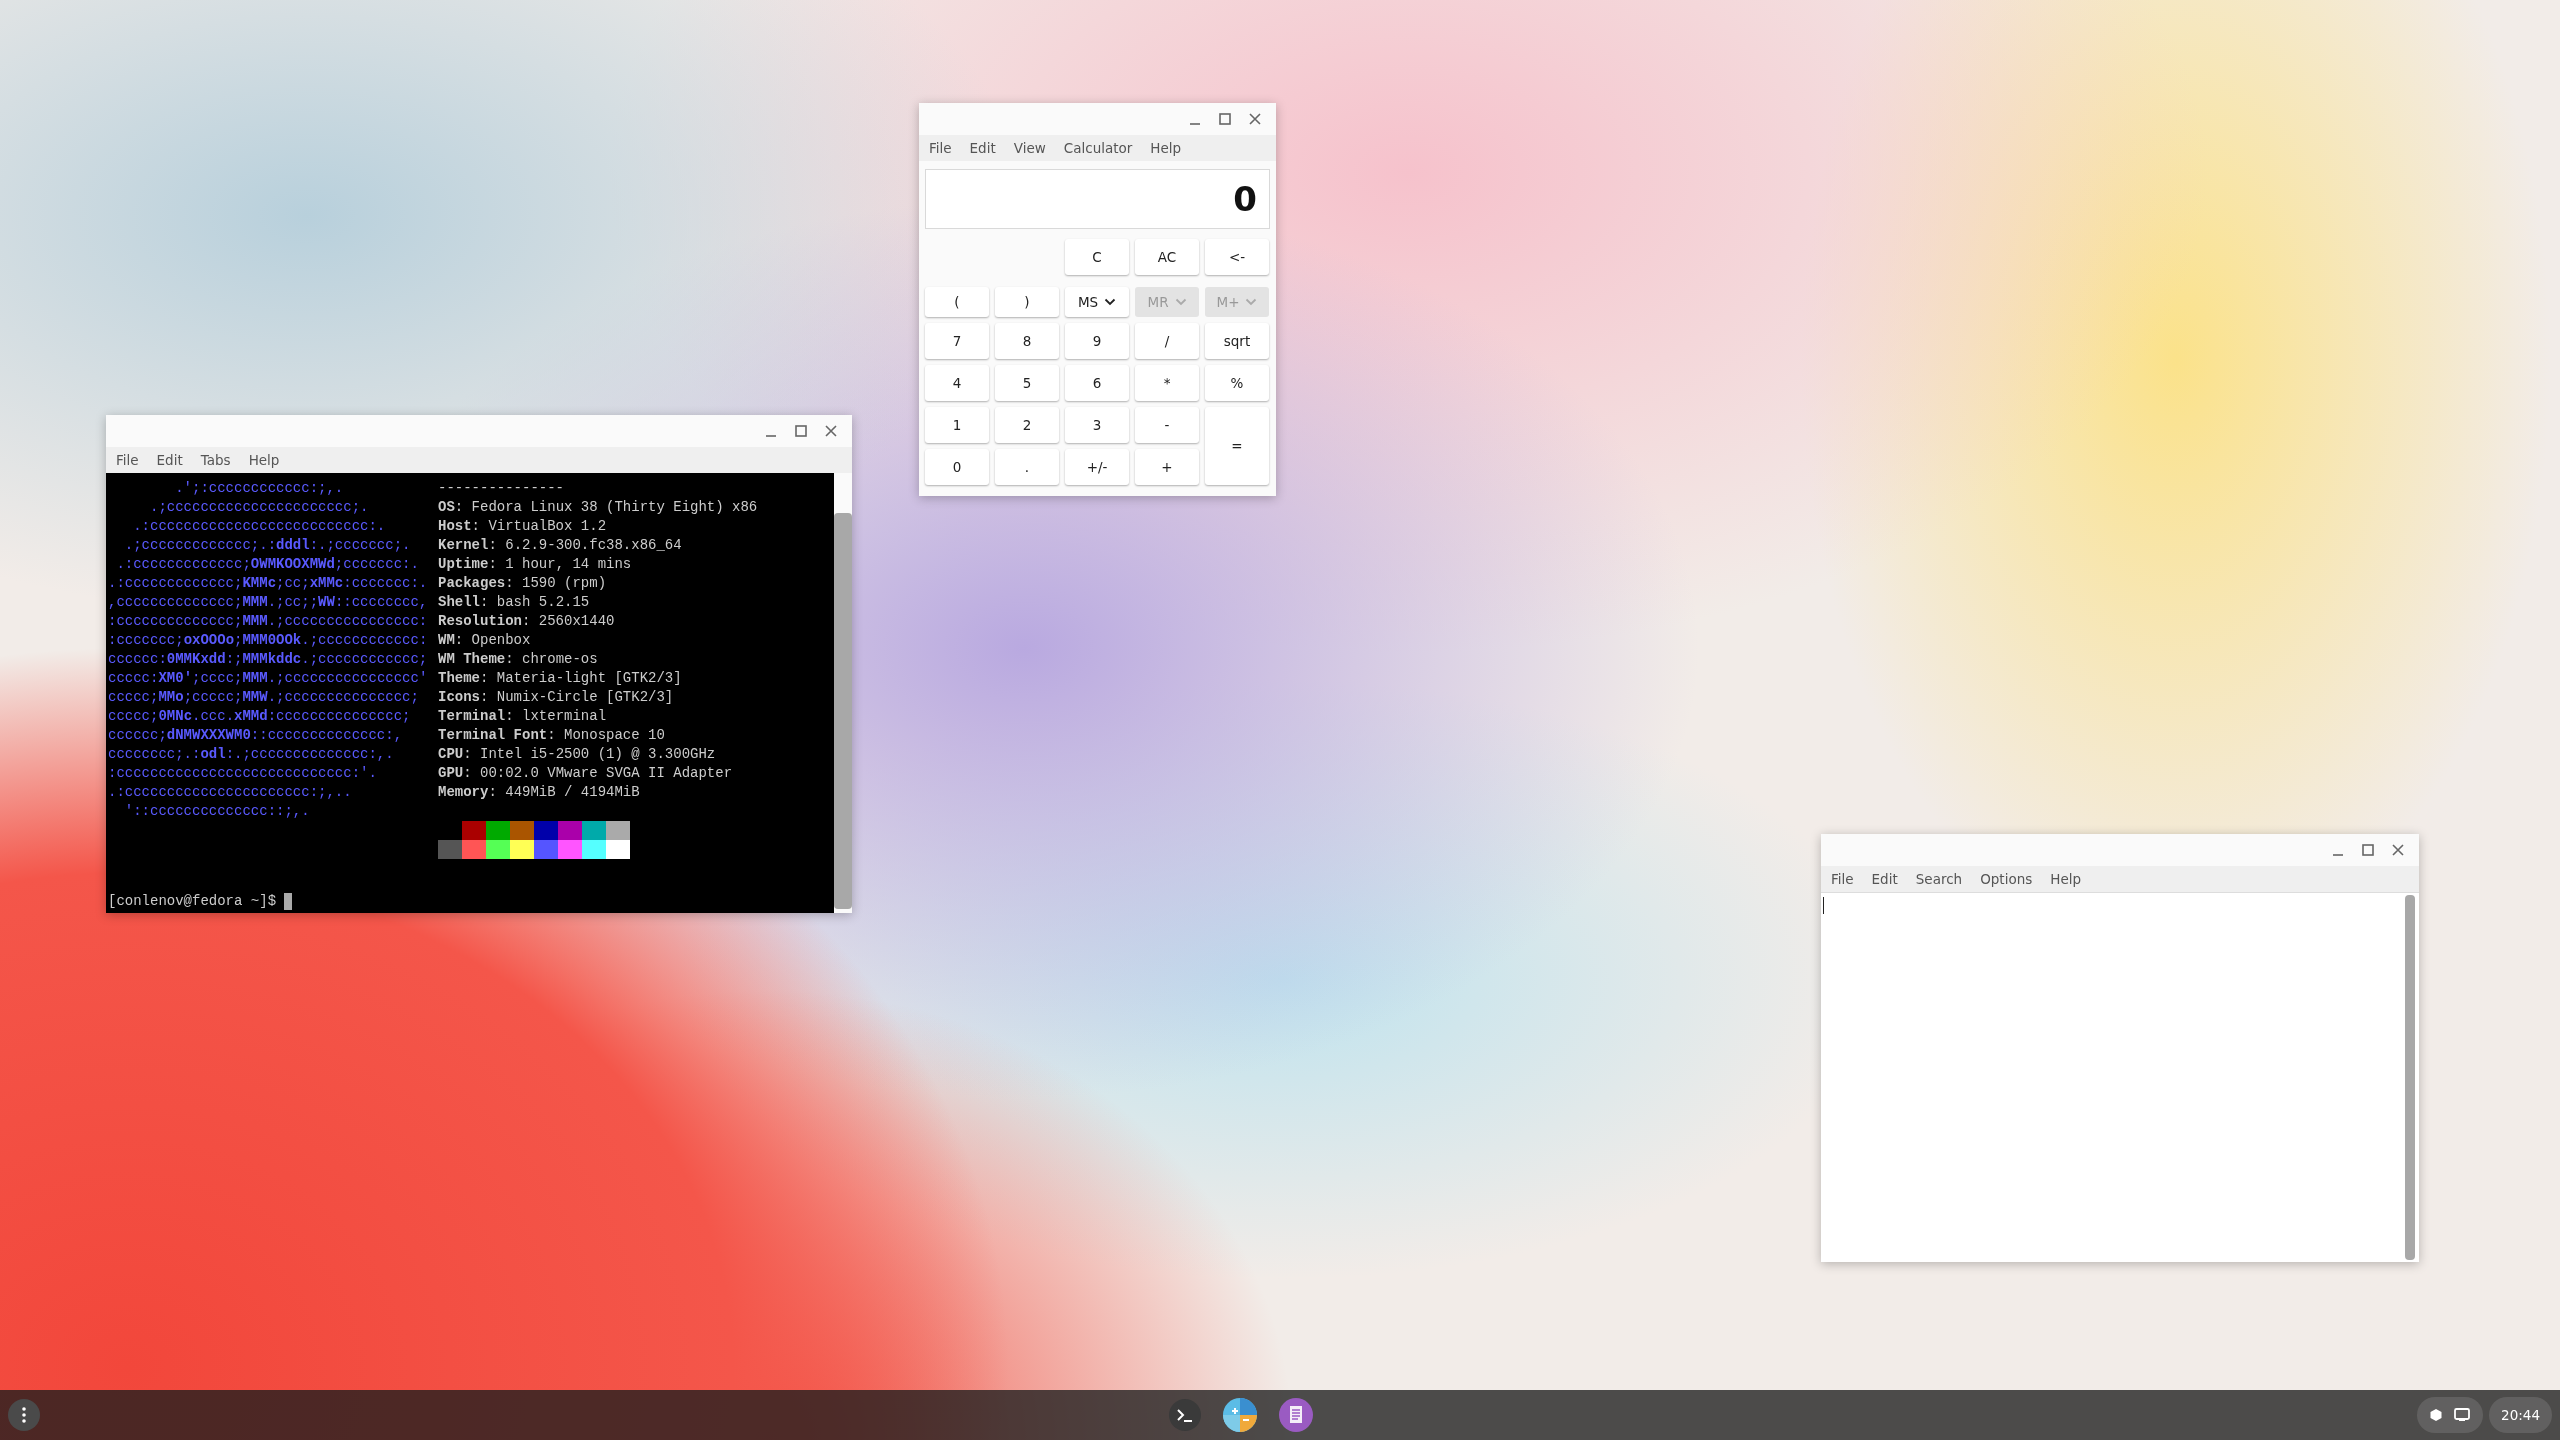  Describe the element at coordinates (527, 621) in the screenshot. I see `system-info-line: Resolution: 2560x1440` at that location.